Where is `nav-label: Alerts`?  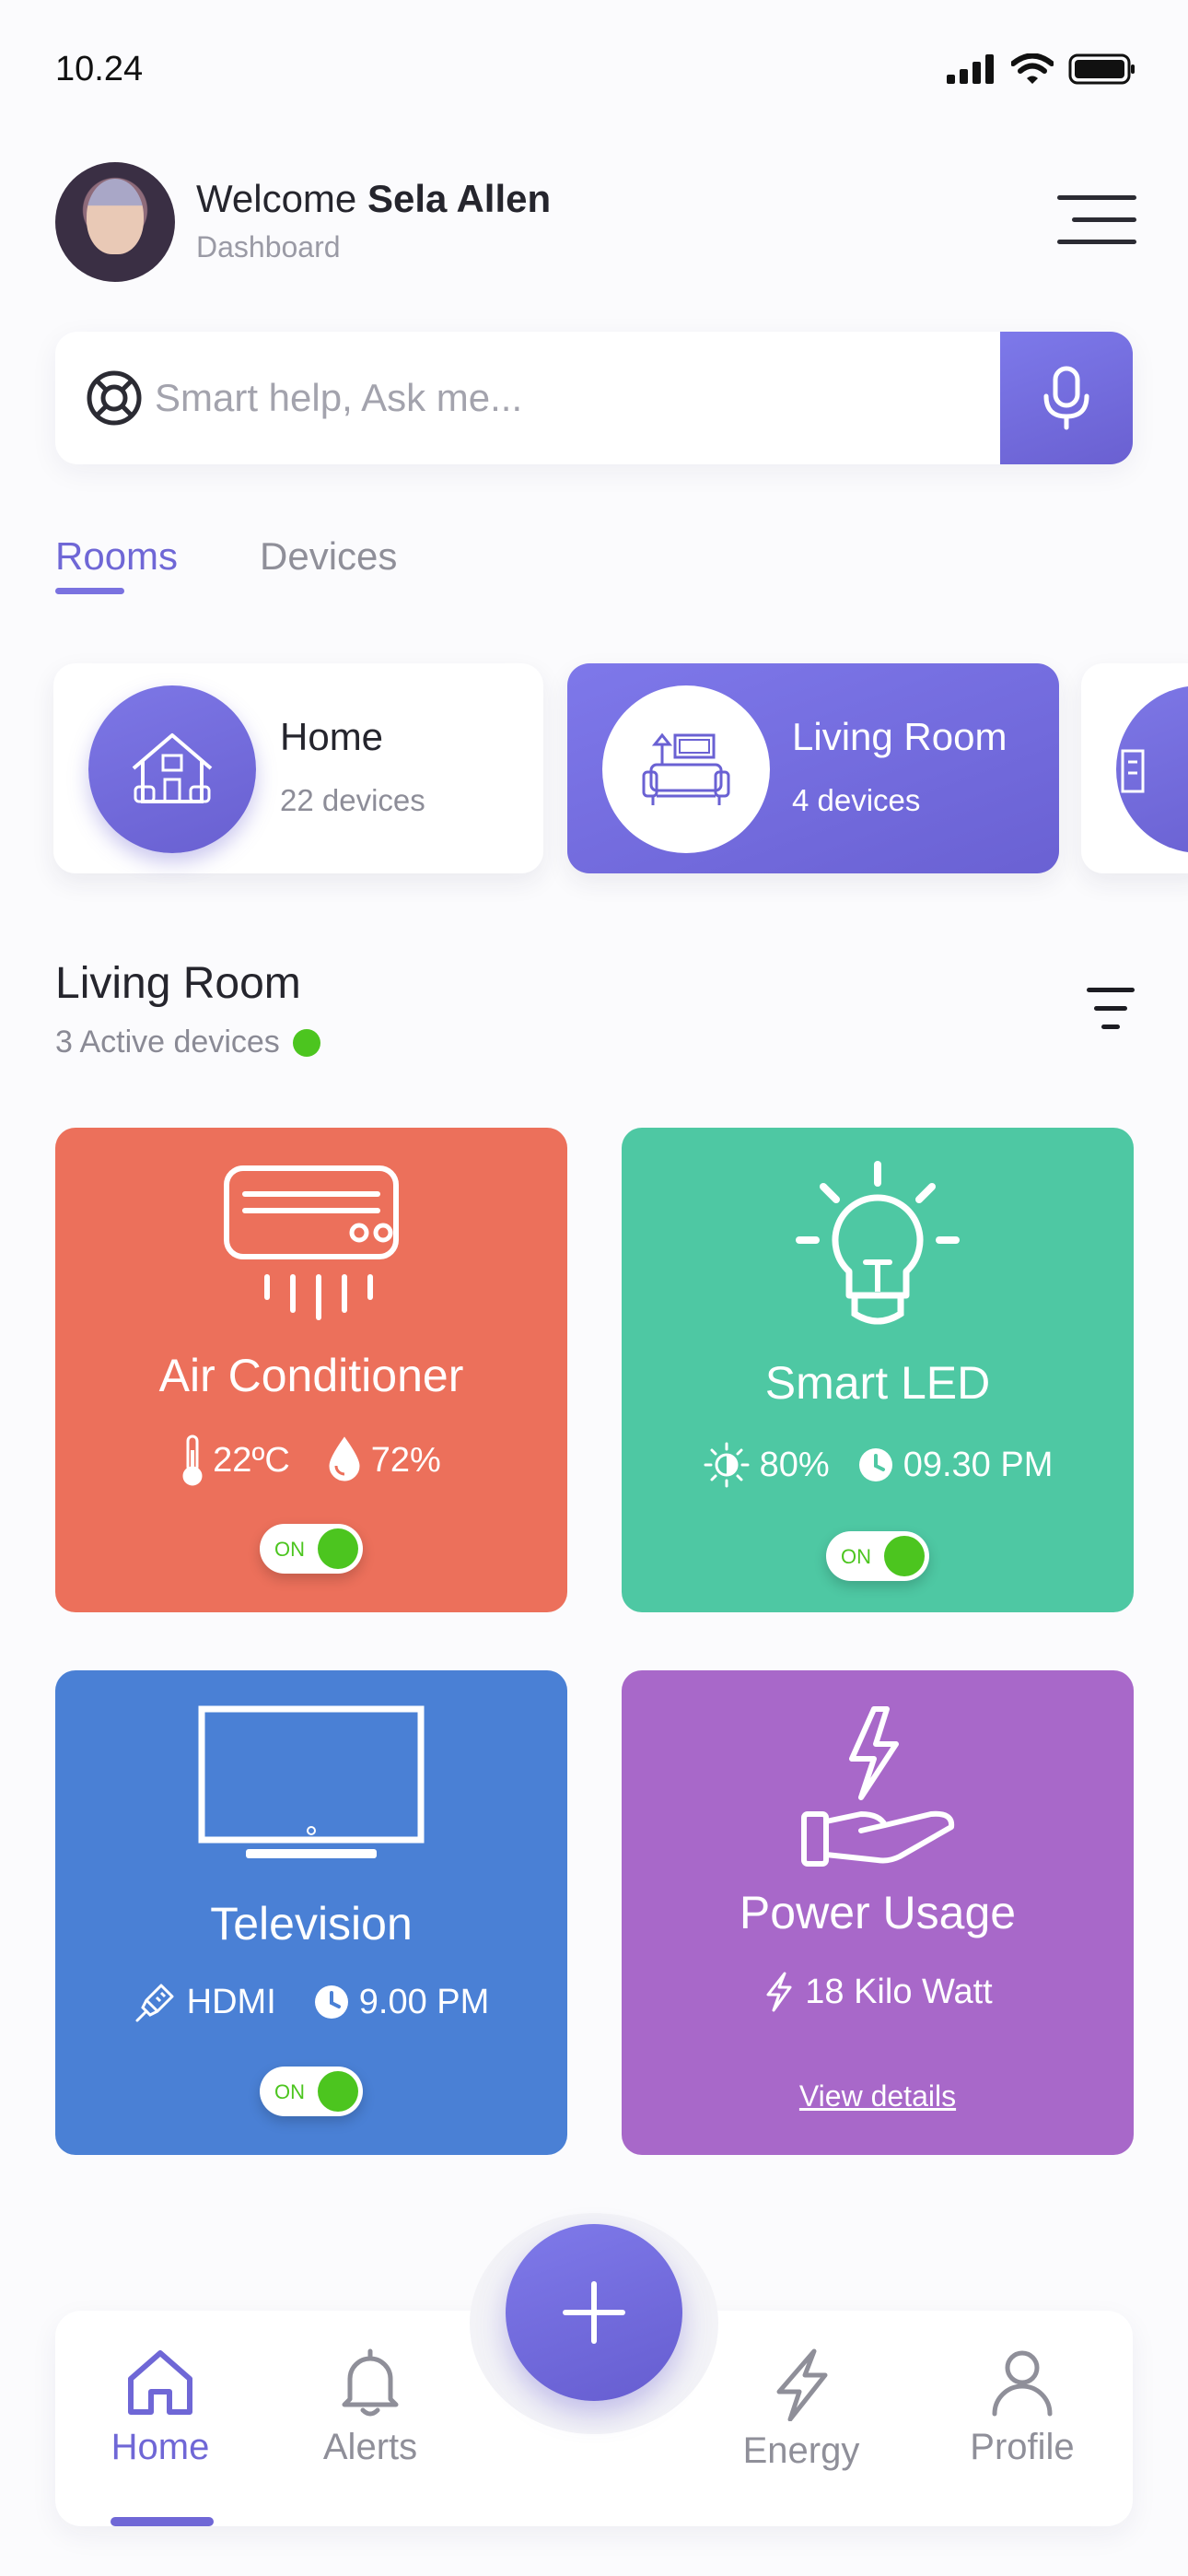
nav-label: Alerts is located at coordinates (370, 2447).